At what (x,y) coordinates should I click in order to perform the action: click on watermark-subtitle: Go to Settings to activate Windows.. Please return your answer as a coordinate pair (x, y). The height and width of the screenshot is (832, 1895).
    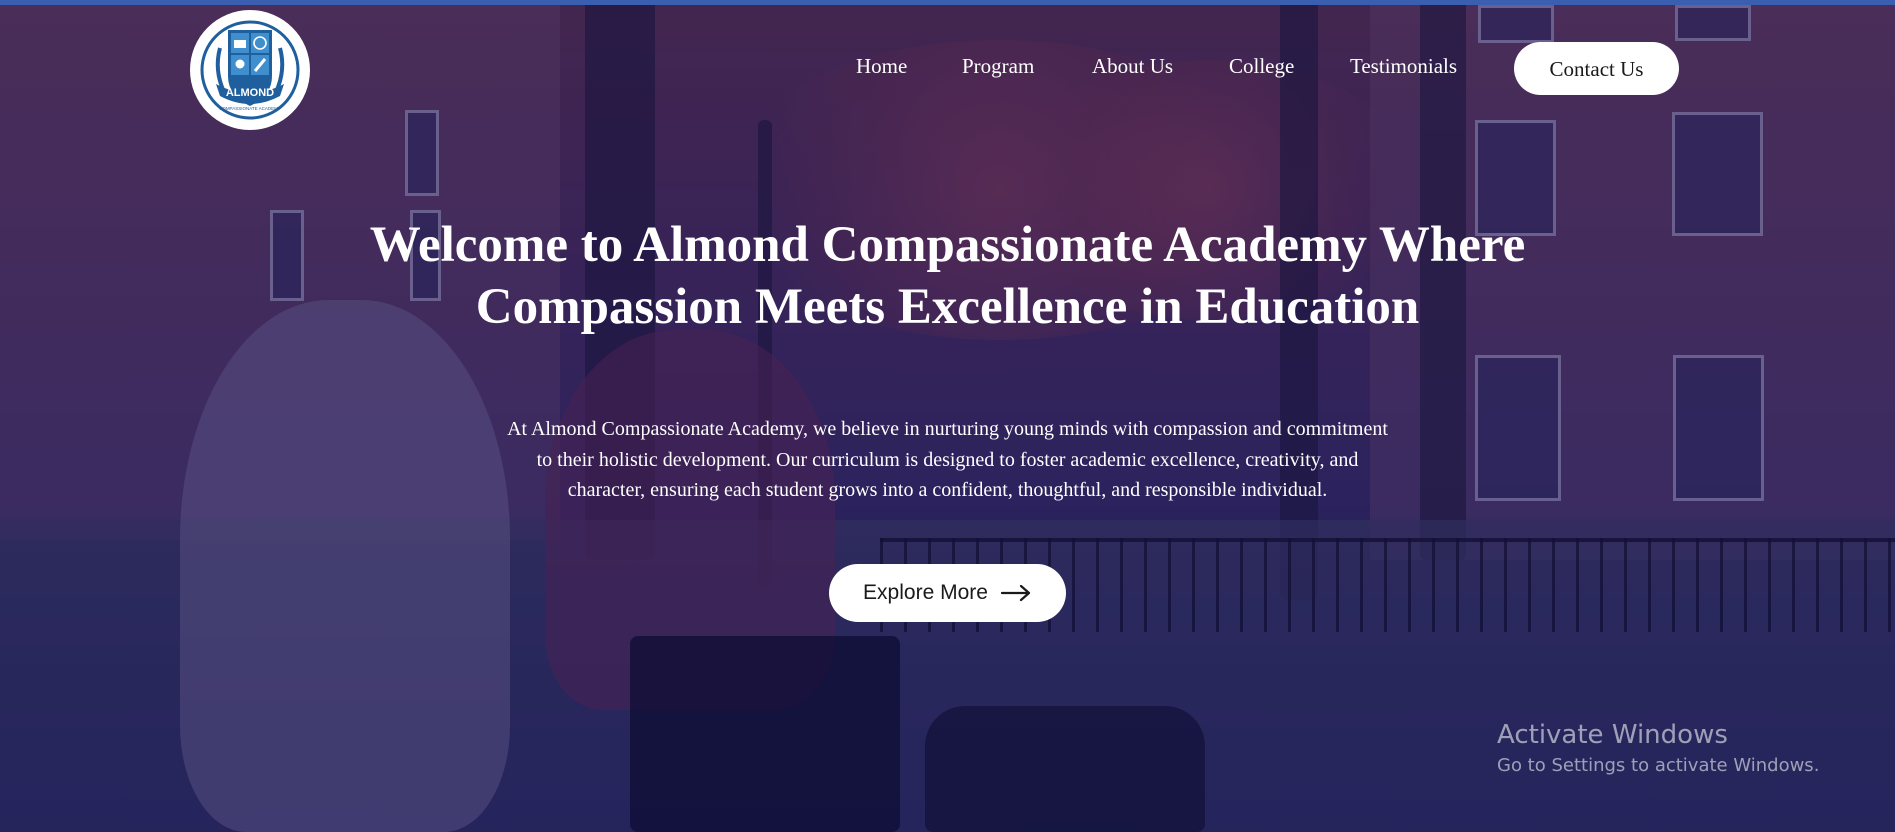
    Looking at the image, I should click on (1658, 765).